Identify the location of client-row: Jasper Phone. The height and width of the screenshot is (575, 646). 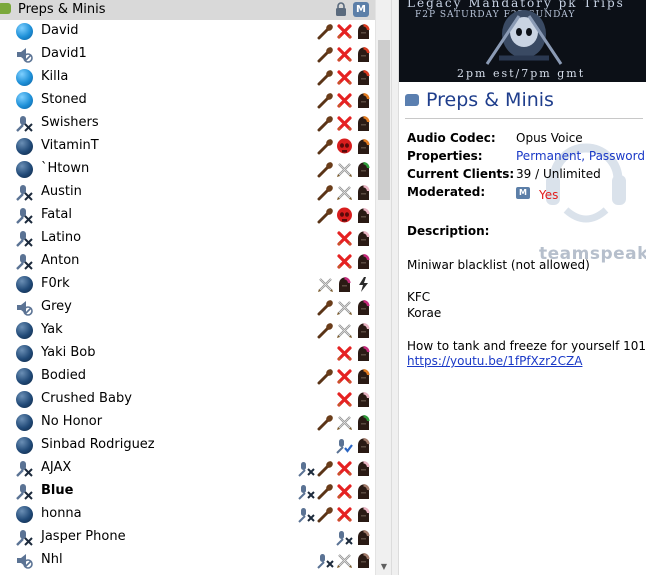
(187, 537).